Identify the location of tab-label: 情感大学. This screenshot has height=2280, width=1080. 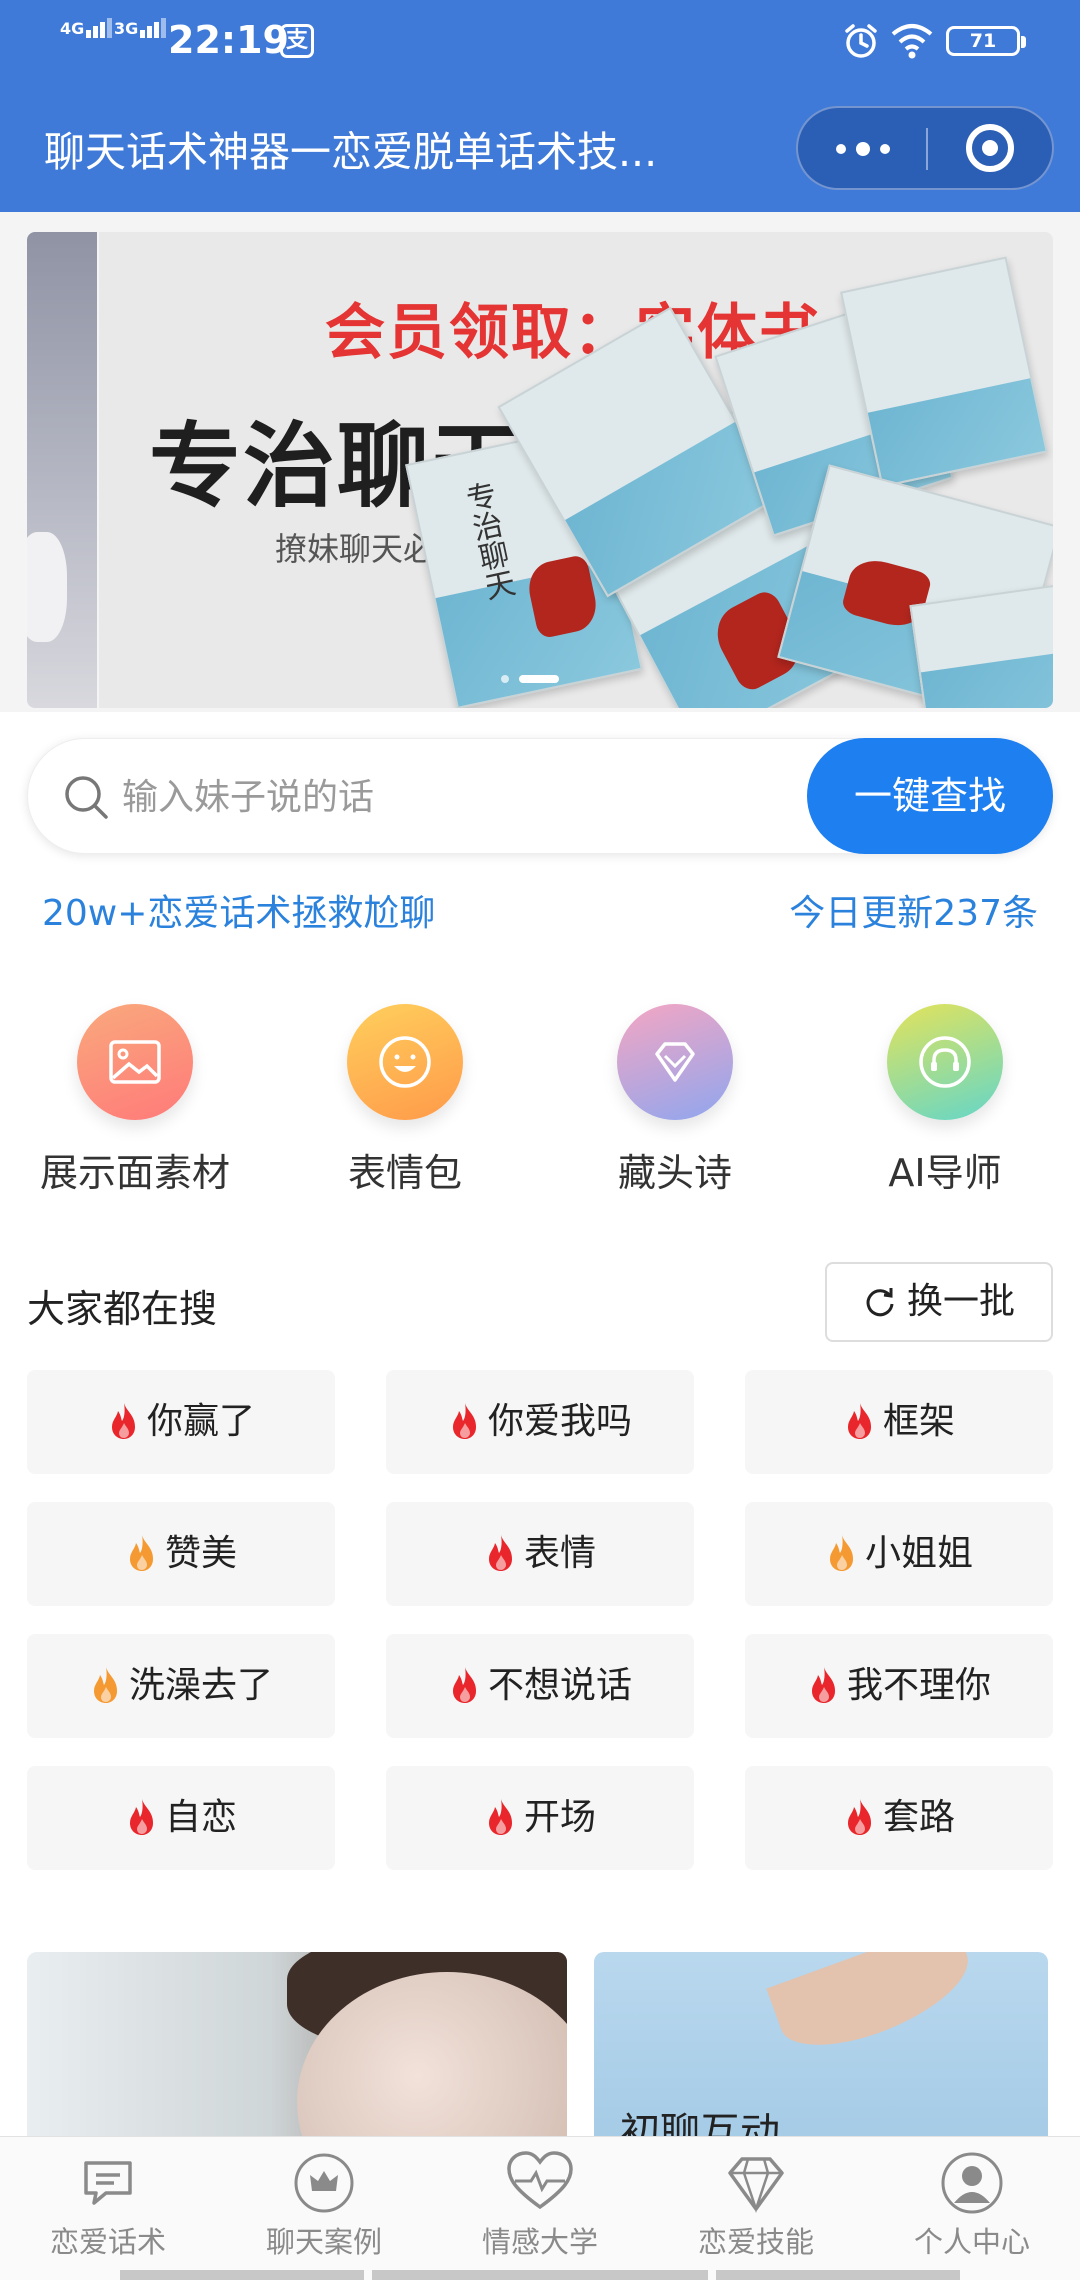
(539, 2242).